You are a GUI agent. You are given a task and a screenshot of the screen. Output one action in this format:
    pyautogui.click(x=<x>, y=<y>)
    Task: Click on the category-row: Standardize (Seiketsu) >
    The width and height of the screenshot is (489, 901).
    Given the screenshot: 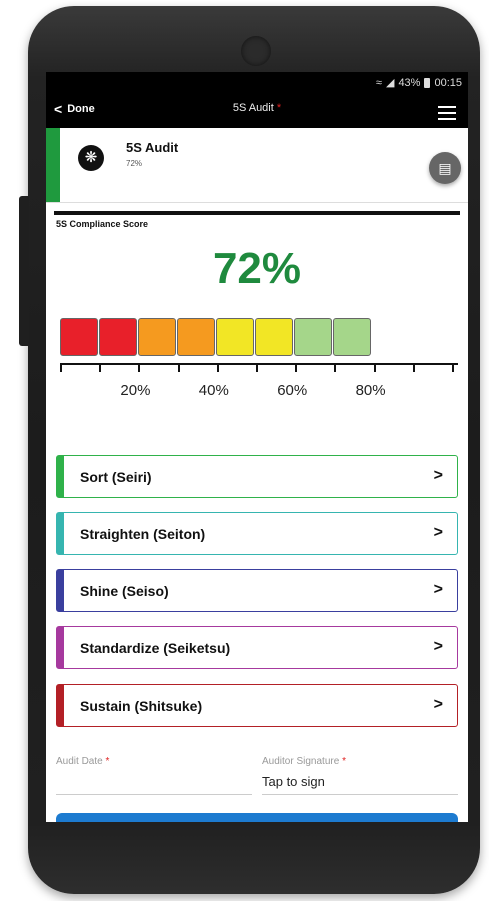 What is the action you would take?
    pyautogui.click(x=257, y=647)
    